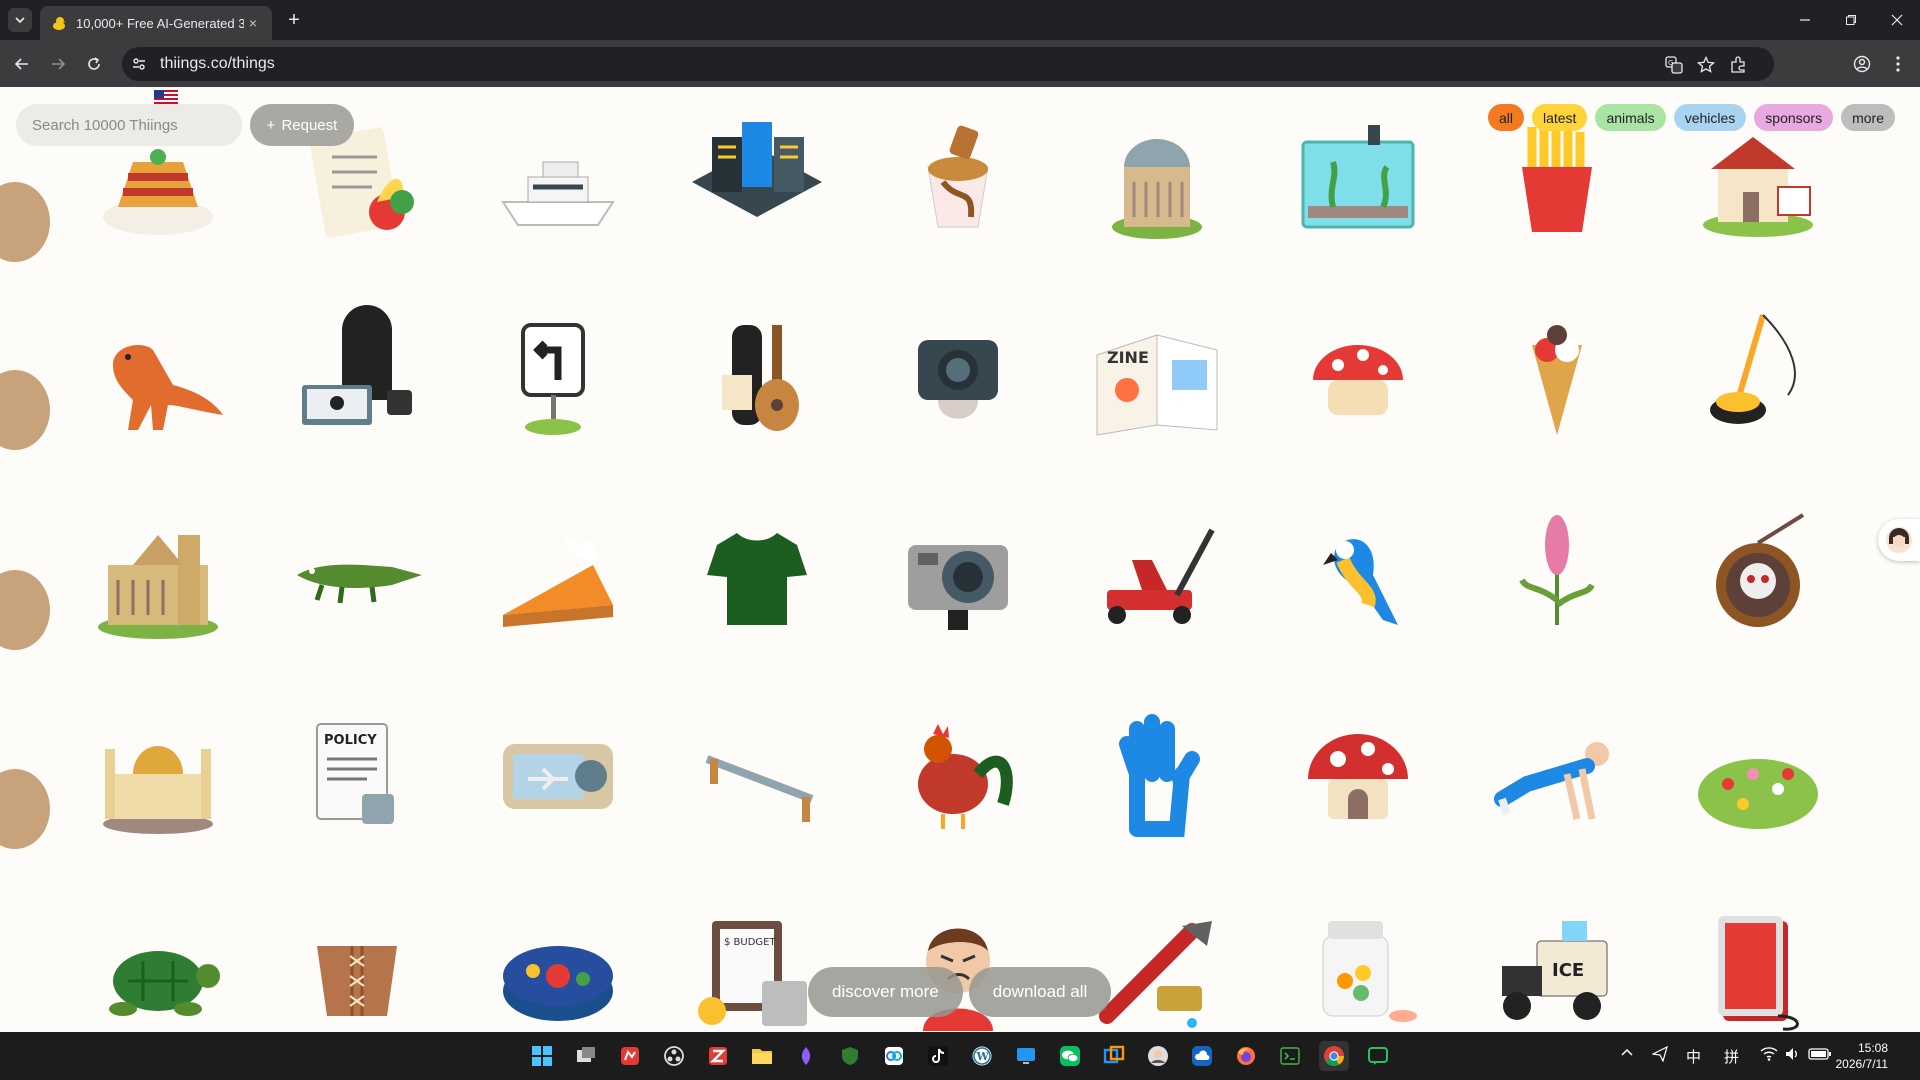 This screenshot has width=1920, height=1080. I want to click on volume-icon, so click(1792, 1056).